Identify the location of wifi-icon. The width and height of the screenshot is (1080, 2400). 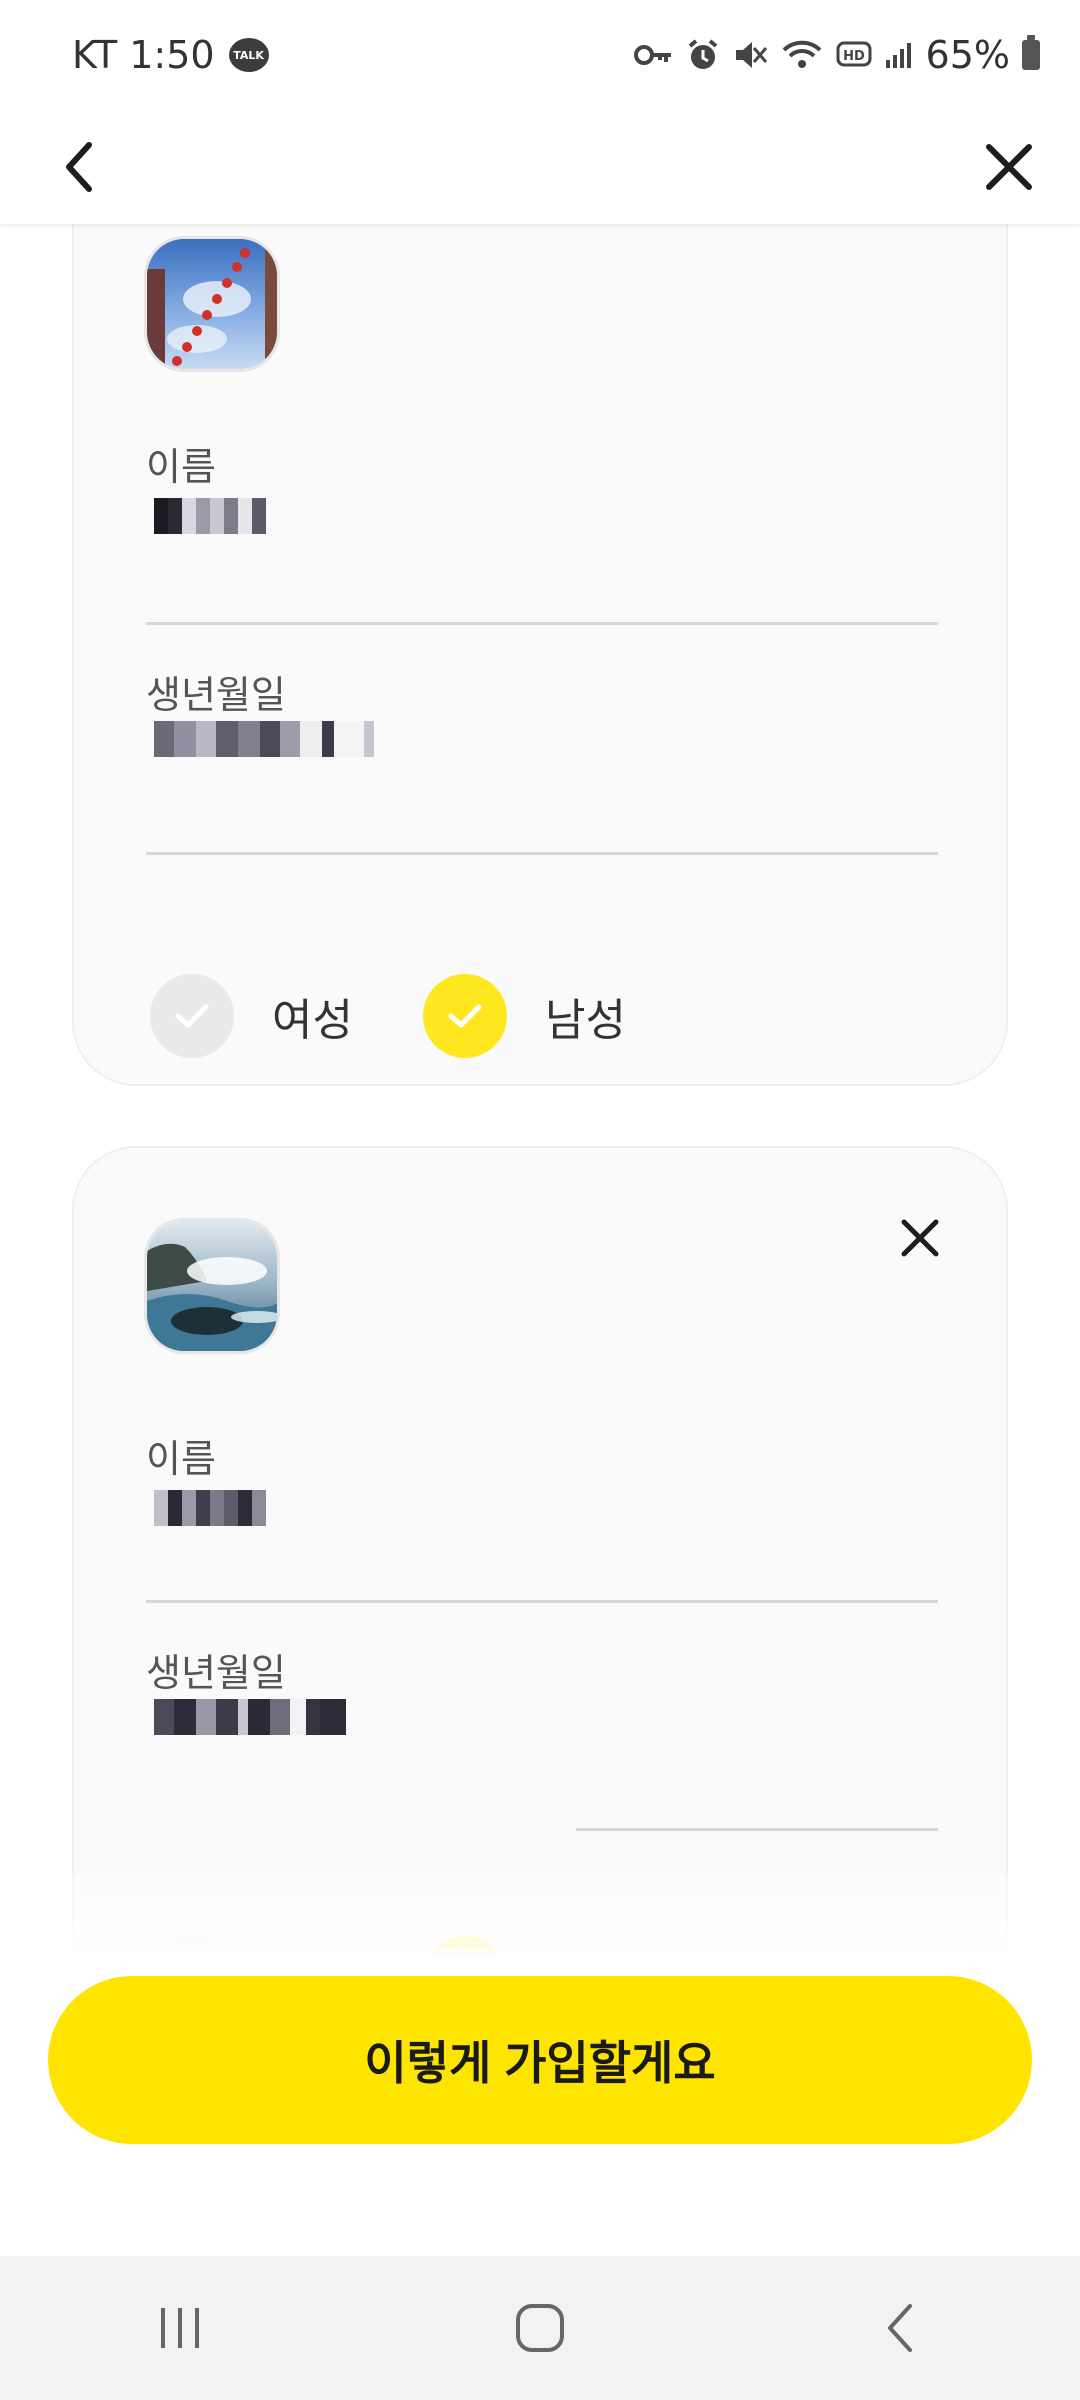
(802, 55).